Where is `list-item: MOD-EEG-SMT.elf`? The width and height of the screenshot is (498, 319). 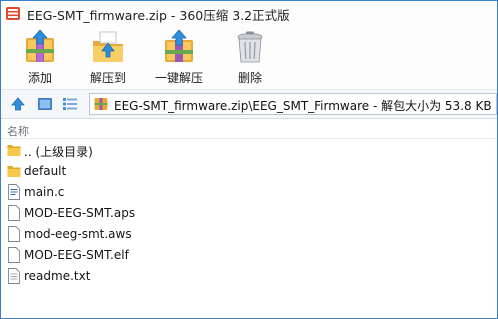 list-item: MOD-EEG-SMT.elf is located at coordinates (249, 255).